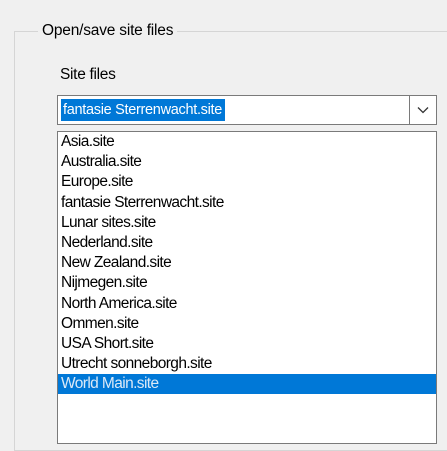  Describe the element at coordinates (247, 182) in the screenshot. I see `list-item: Europe.site` at that location.